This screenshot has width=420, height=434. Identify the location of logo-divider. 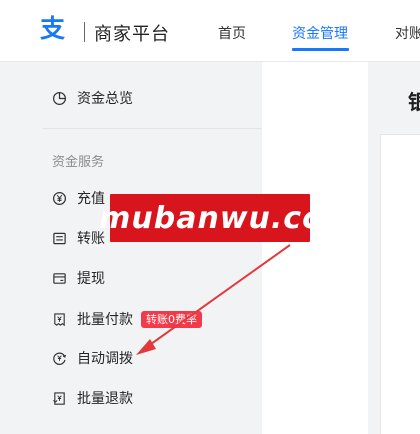
(84, 32).